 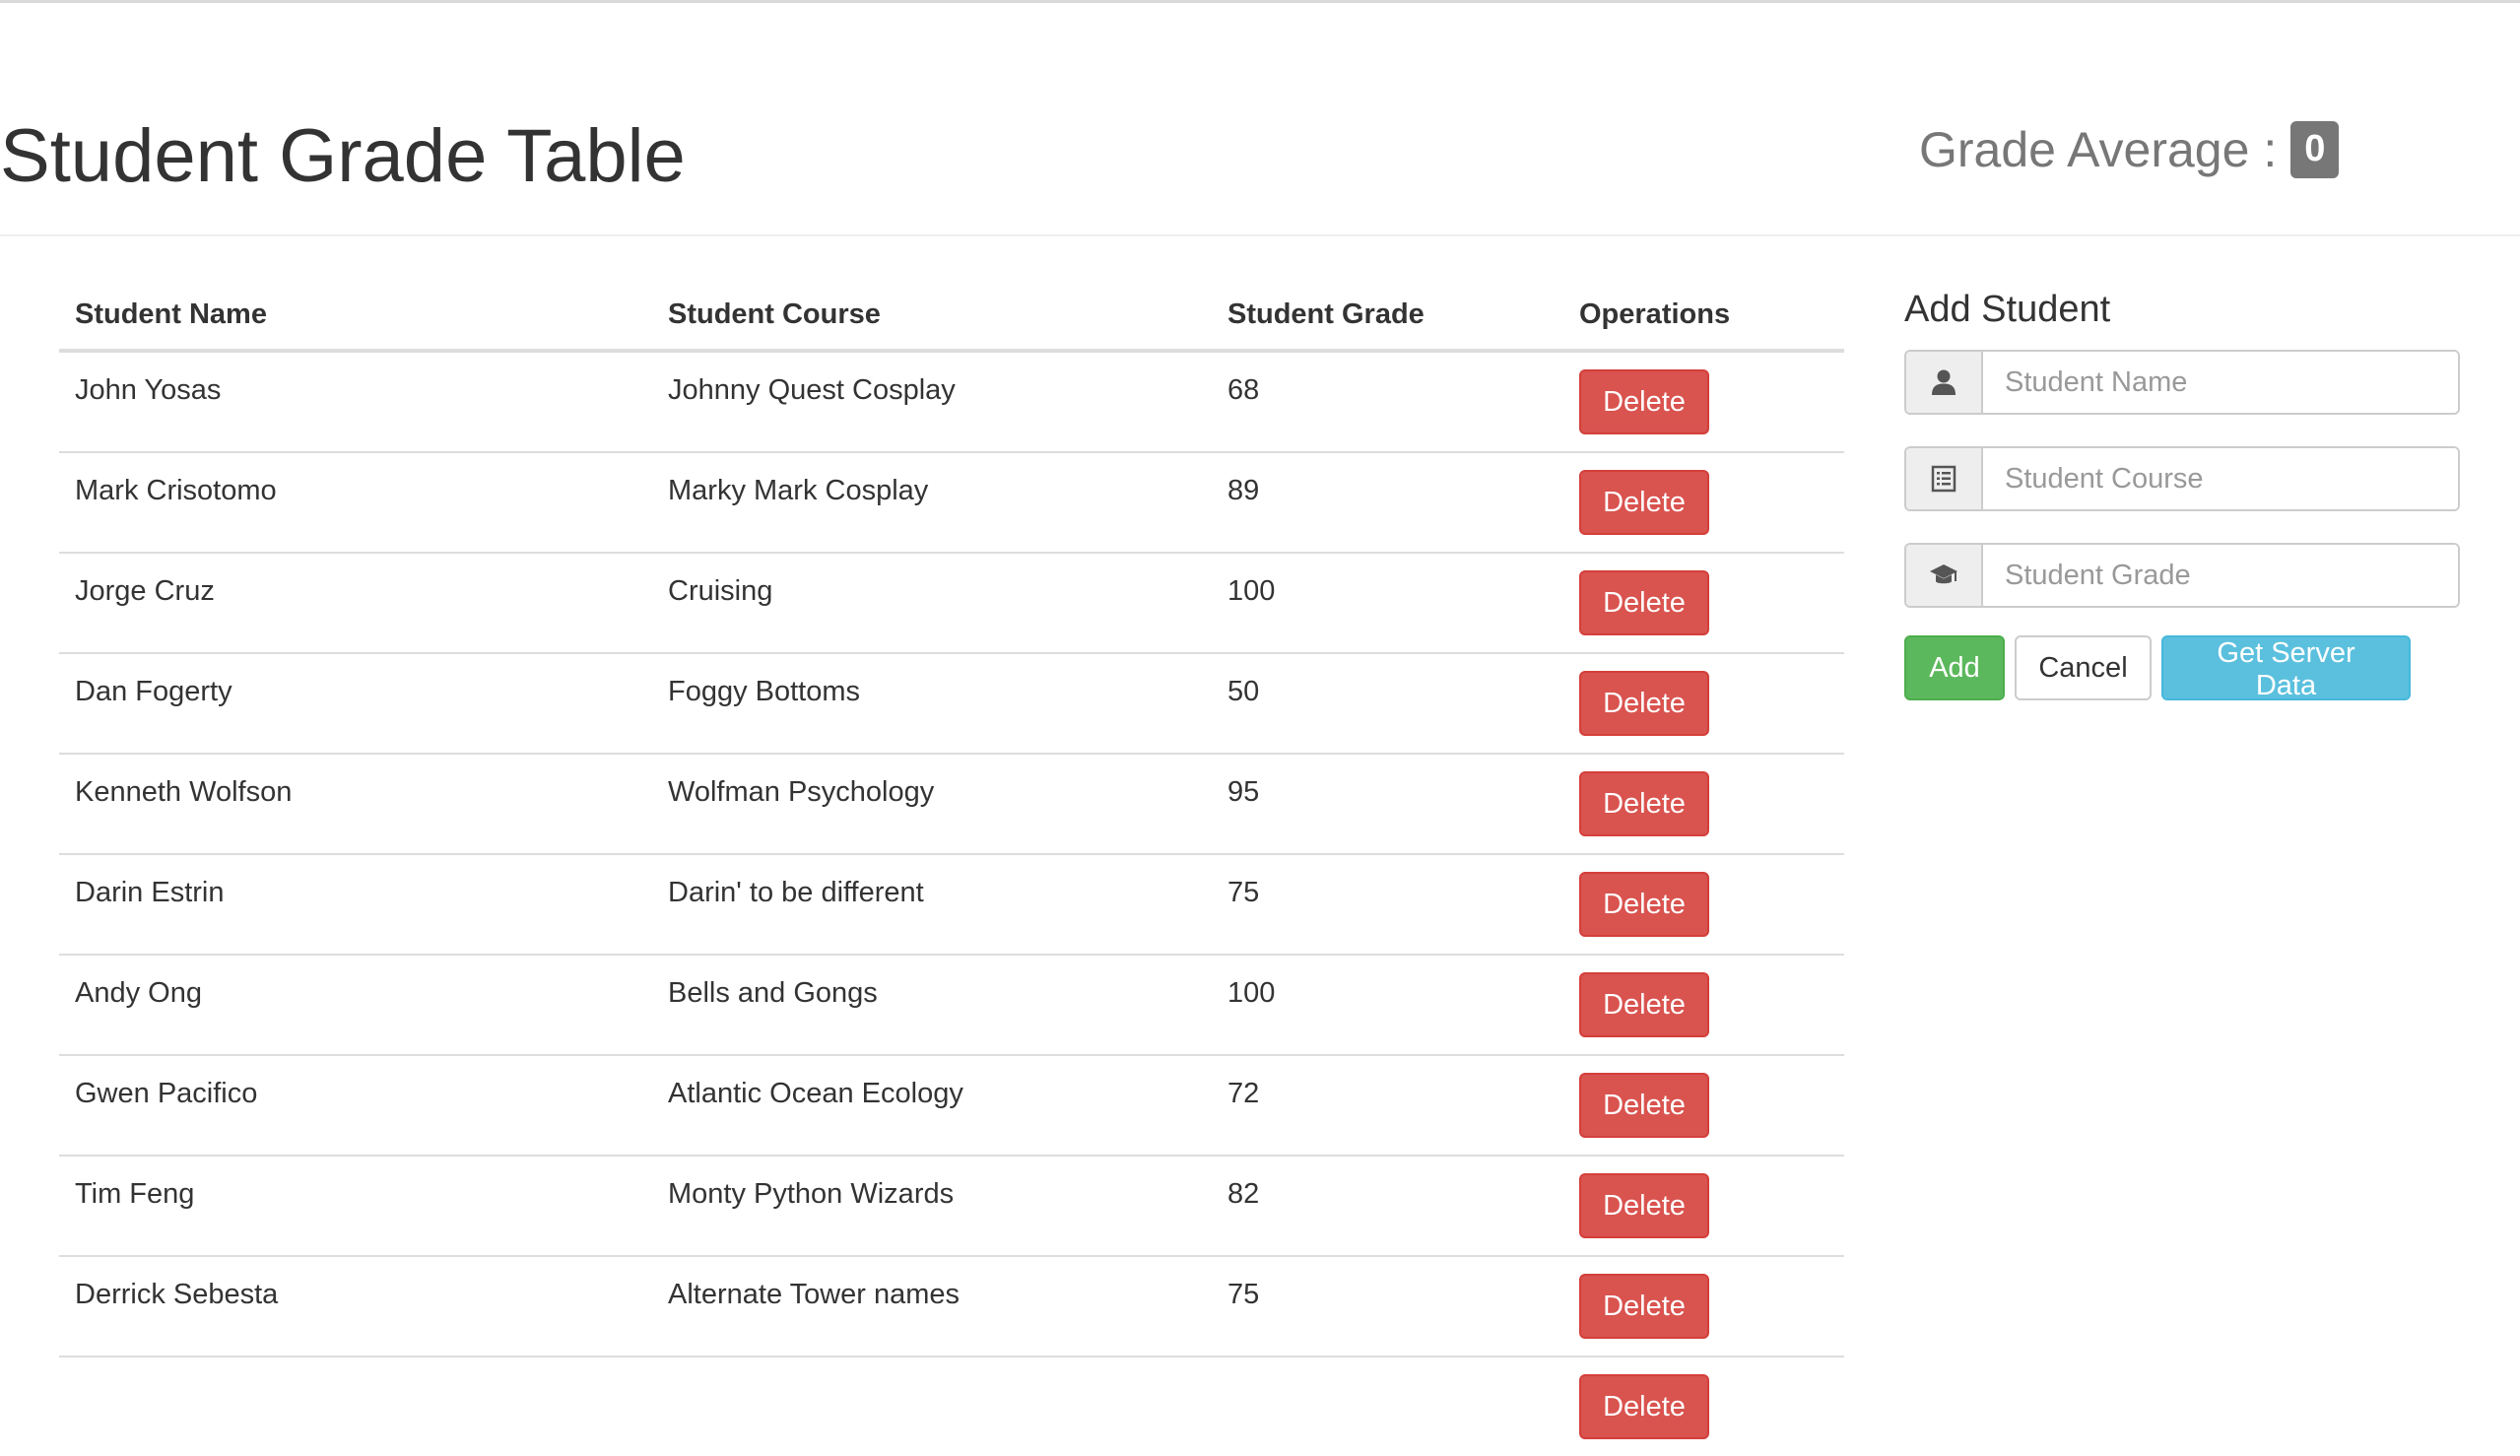 I want to click on table-row: Mark Crisotomo Marky Mark Cosplay 89 Delete, so click(x=951, y=502).